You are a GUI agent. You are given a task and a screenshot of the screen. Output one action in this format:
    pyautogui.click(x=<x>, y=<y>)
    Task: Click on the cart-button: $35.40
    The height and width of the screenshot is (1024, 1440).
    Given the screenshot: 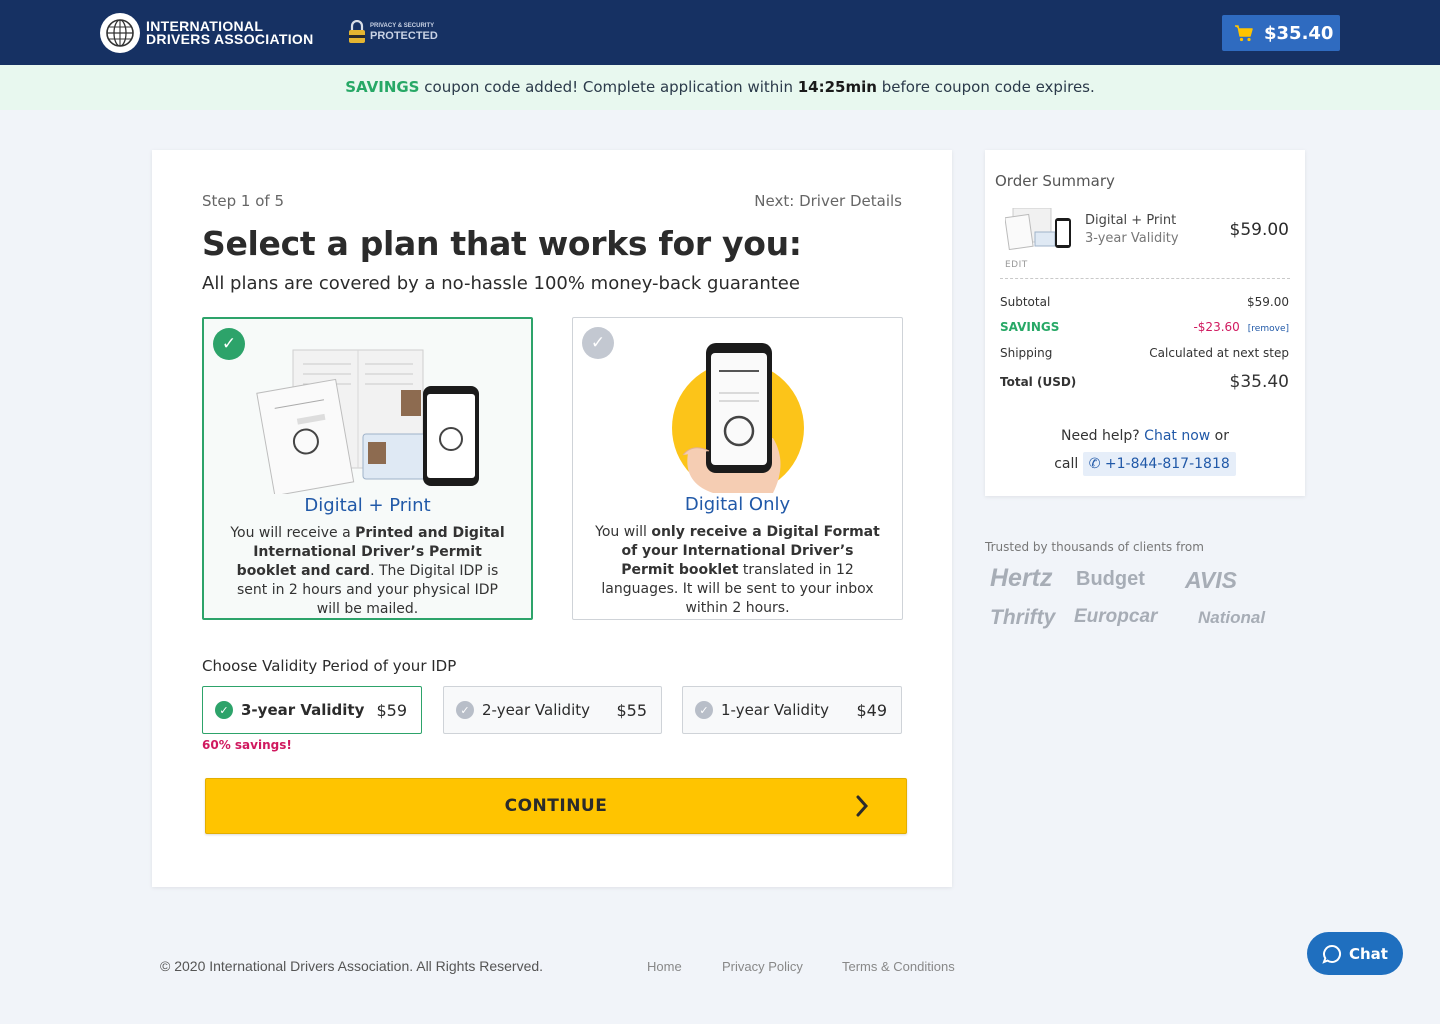 What is the action you would take?
    pyautogui.click(x=1281, y=33)
    